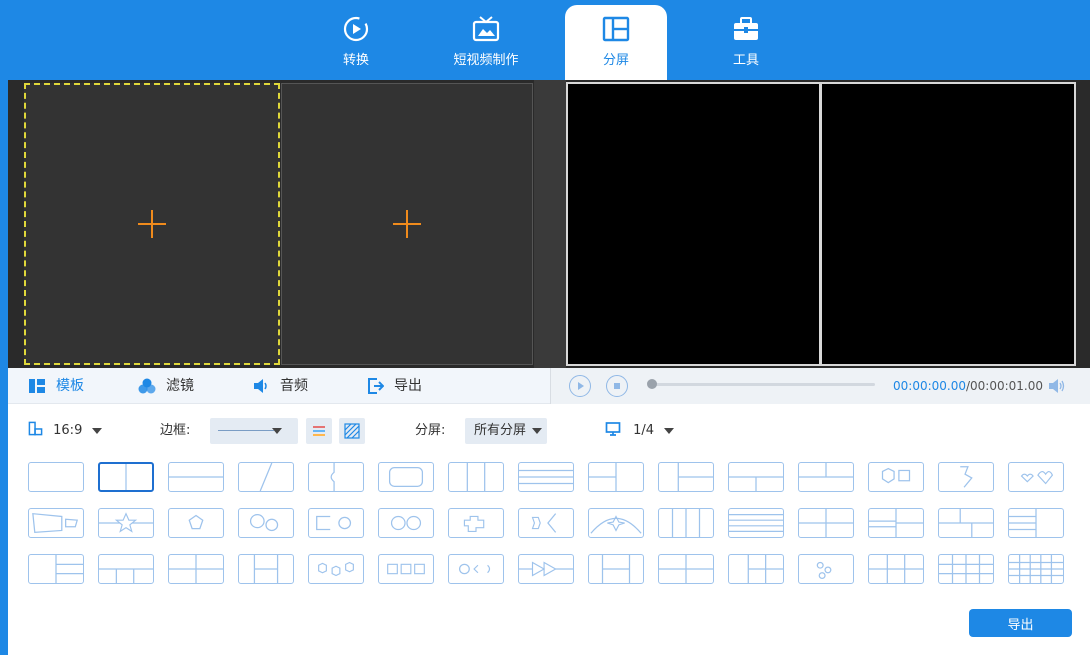 This screenshot has width=1090, height=655. I want to click on filter-icon, so click(147, 386).